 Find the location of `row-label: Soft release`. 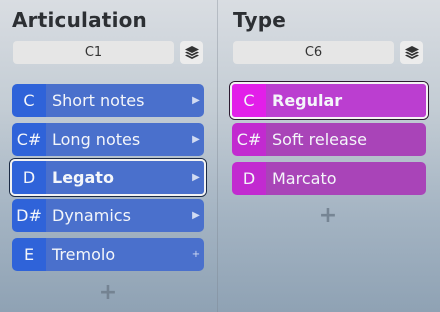

row-label: Soft release is located at coordinates (346, 139).